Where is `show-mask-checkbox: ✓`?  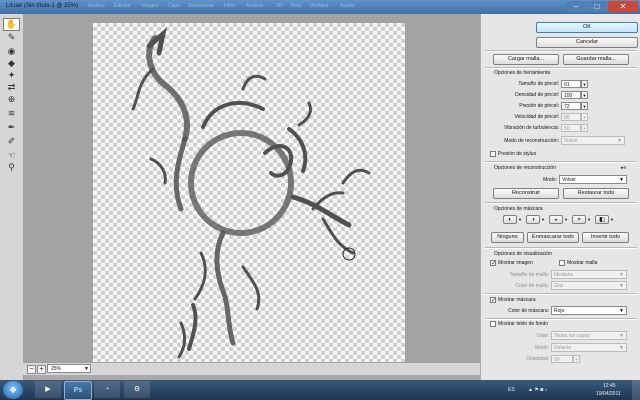
show-mask-checkbox: ✓ is located at coordinates (493, 300).